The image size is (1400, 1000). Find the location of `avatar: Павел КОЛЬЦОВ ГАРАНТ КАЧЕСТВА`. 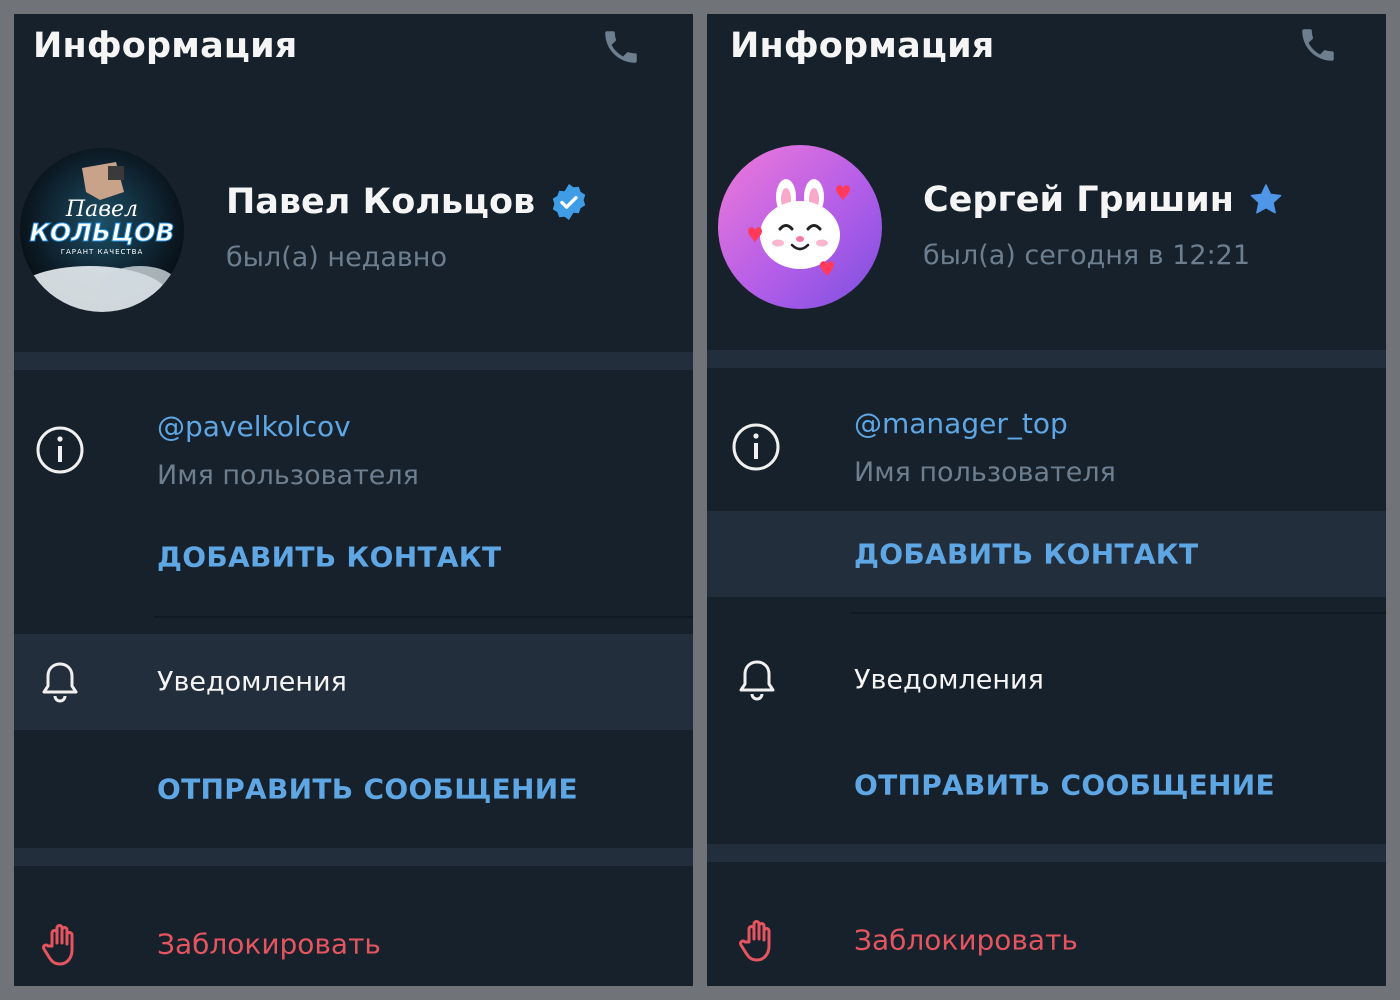

avatar: Павел КОЛЬЦОВ ГАРАНТ КАЧЕСТВА is located at coordinates (102, 230).